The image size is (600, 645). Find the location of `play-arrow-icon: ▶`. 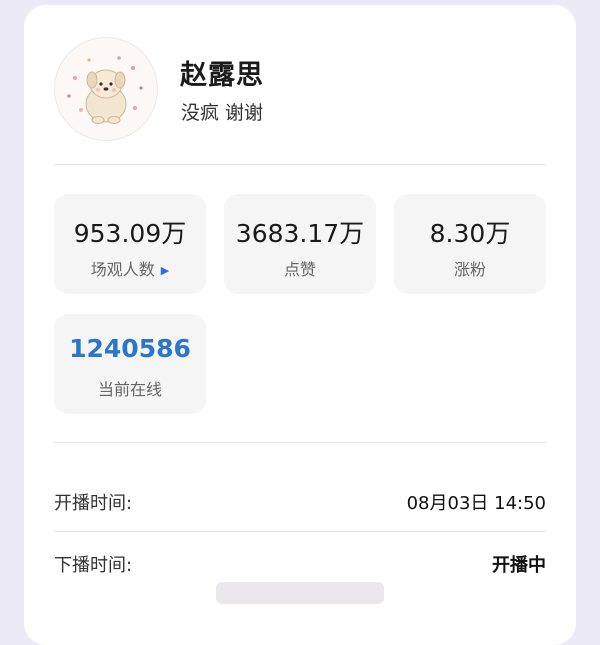

play-arrow-icon: ▶ is located at coordinates (165, 270).